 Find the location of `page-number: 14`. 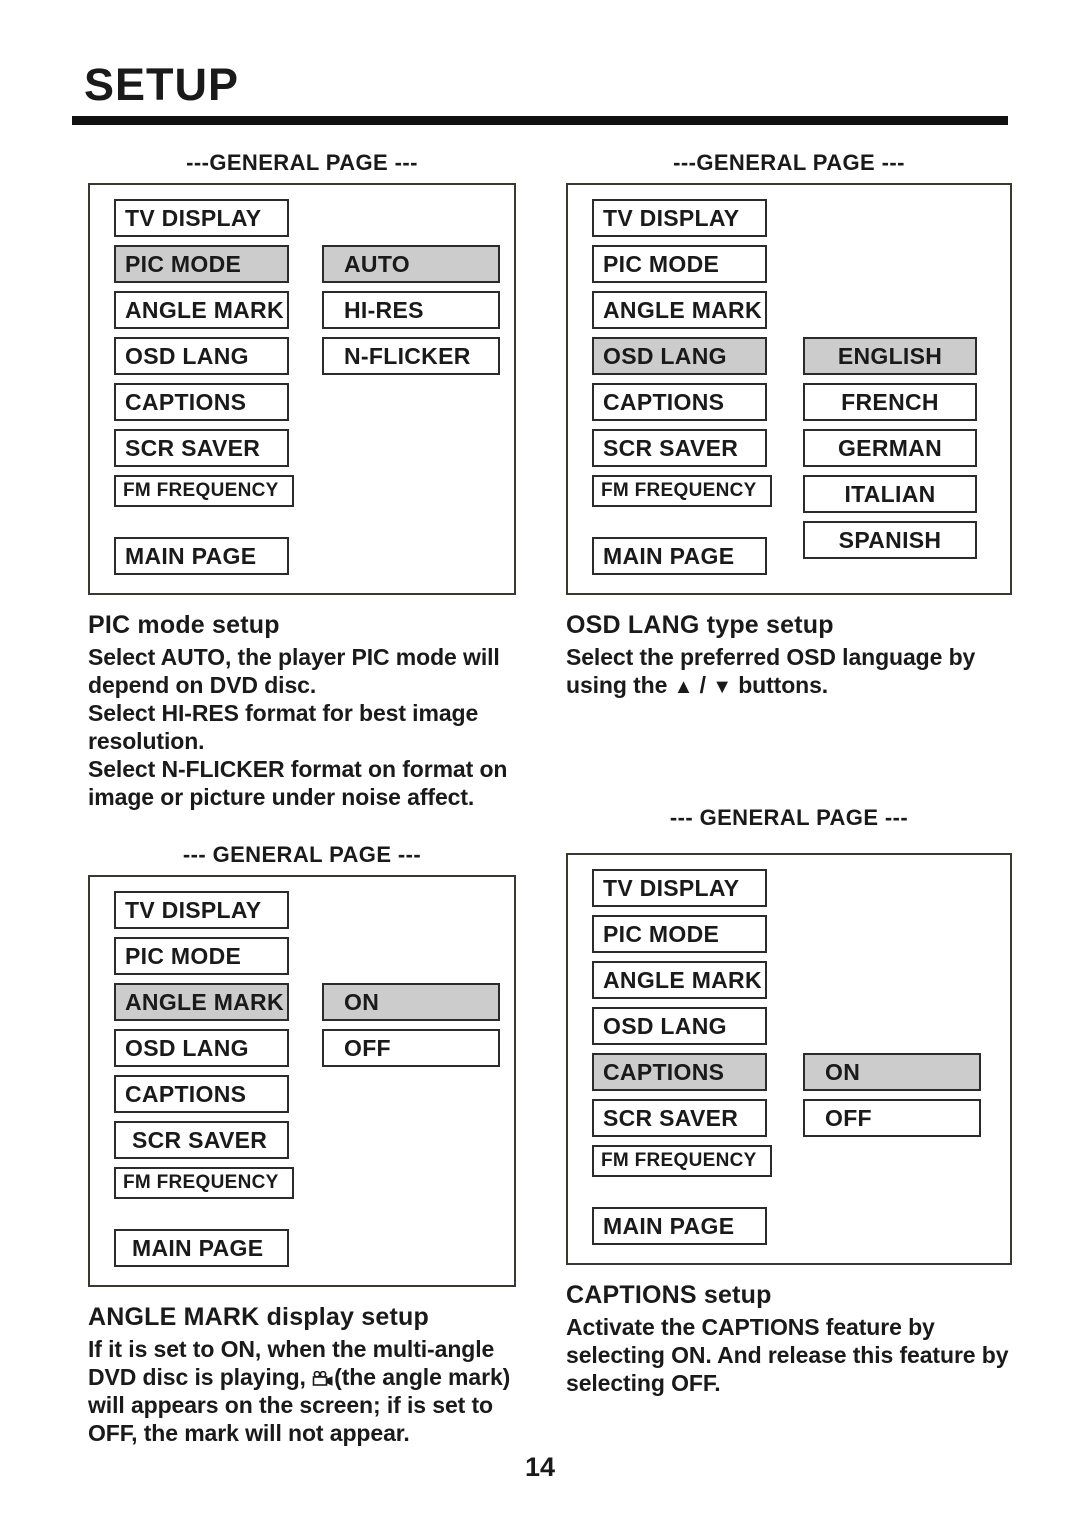

page-number: 14 is located at coordinates (540, 1467).